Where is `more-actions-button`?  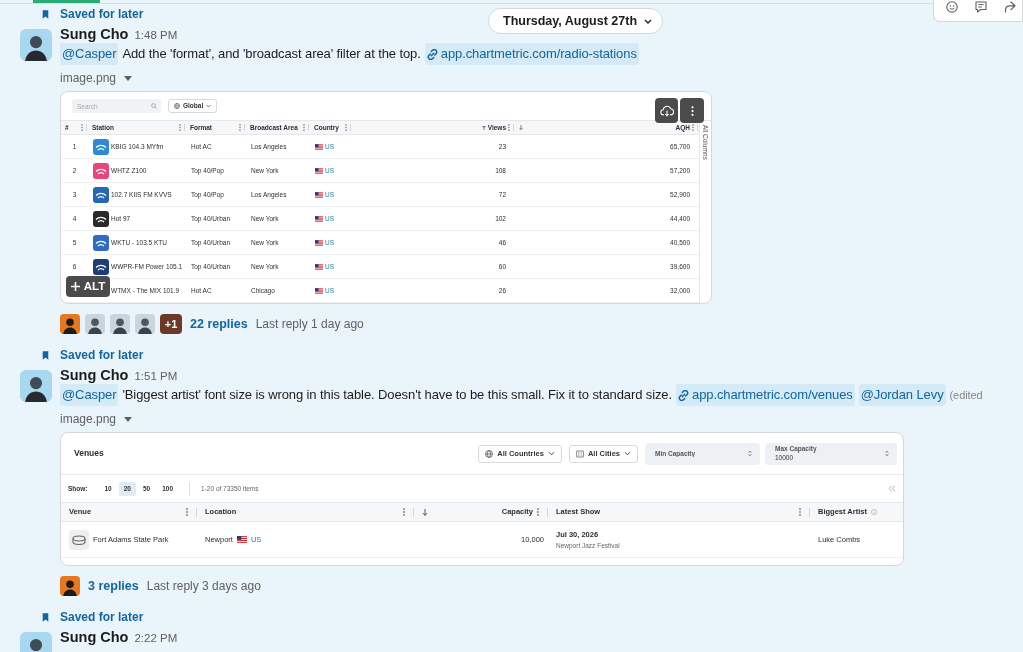 more-actions-button is located at coordinates (692, 110).